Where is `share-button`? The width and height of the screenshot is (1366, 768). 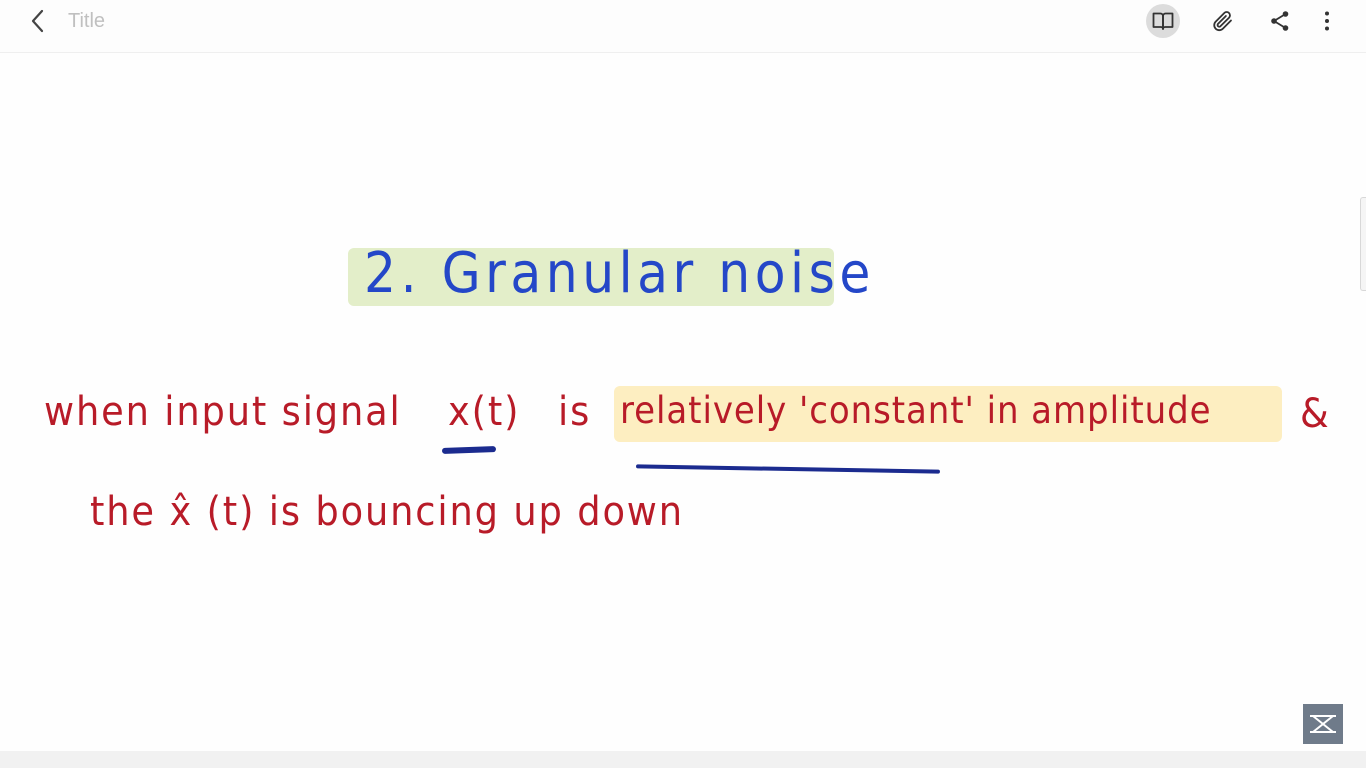
share-button is located at coordinates (1280, 21).